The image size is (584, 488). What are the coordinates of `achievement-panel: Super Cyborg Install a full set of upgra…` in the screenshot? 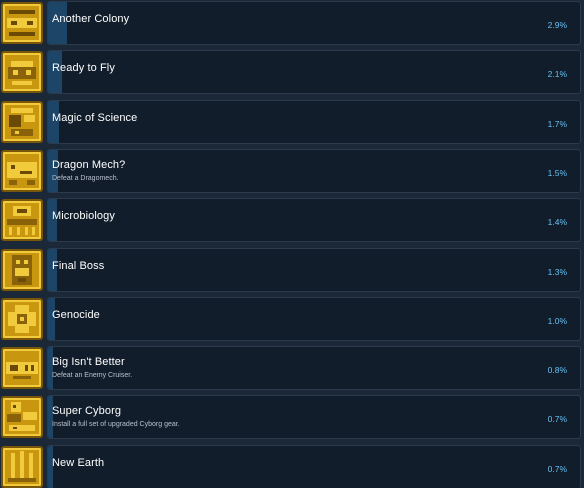 It's located at (314, 417).